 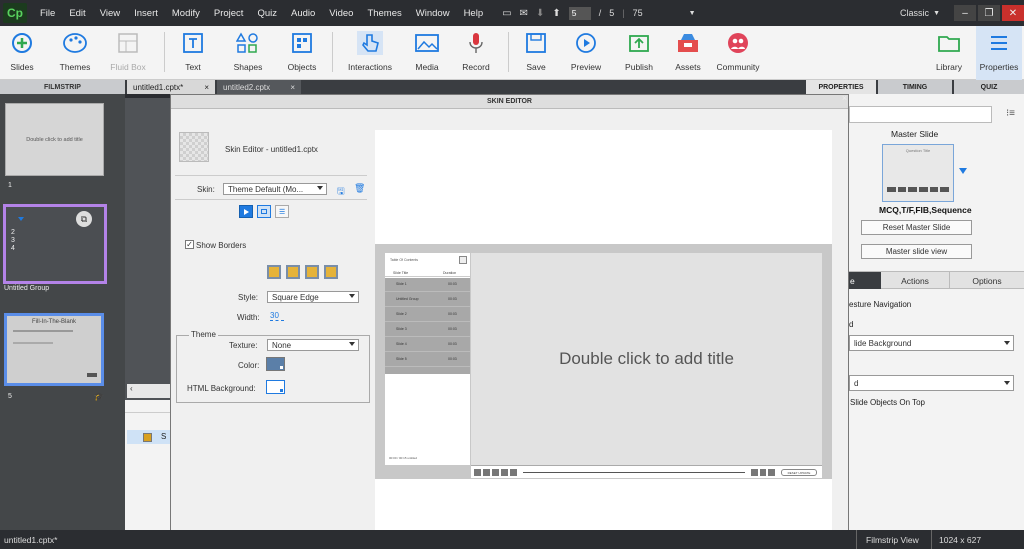 I want to click on media-button: Media, so click(x=427, y=53).